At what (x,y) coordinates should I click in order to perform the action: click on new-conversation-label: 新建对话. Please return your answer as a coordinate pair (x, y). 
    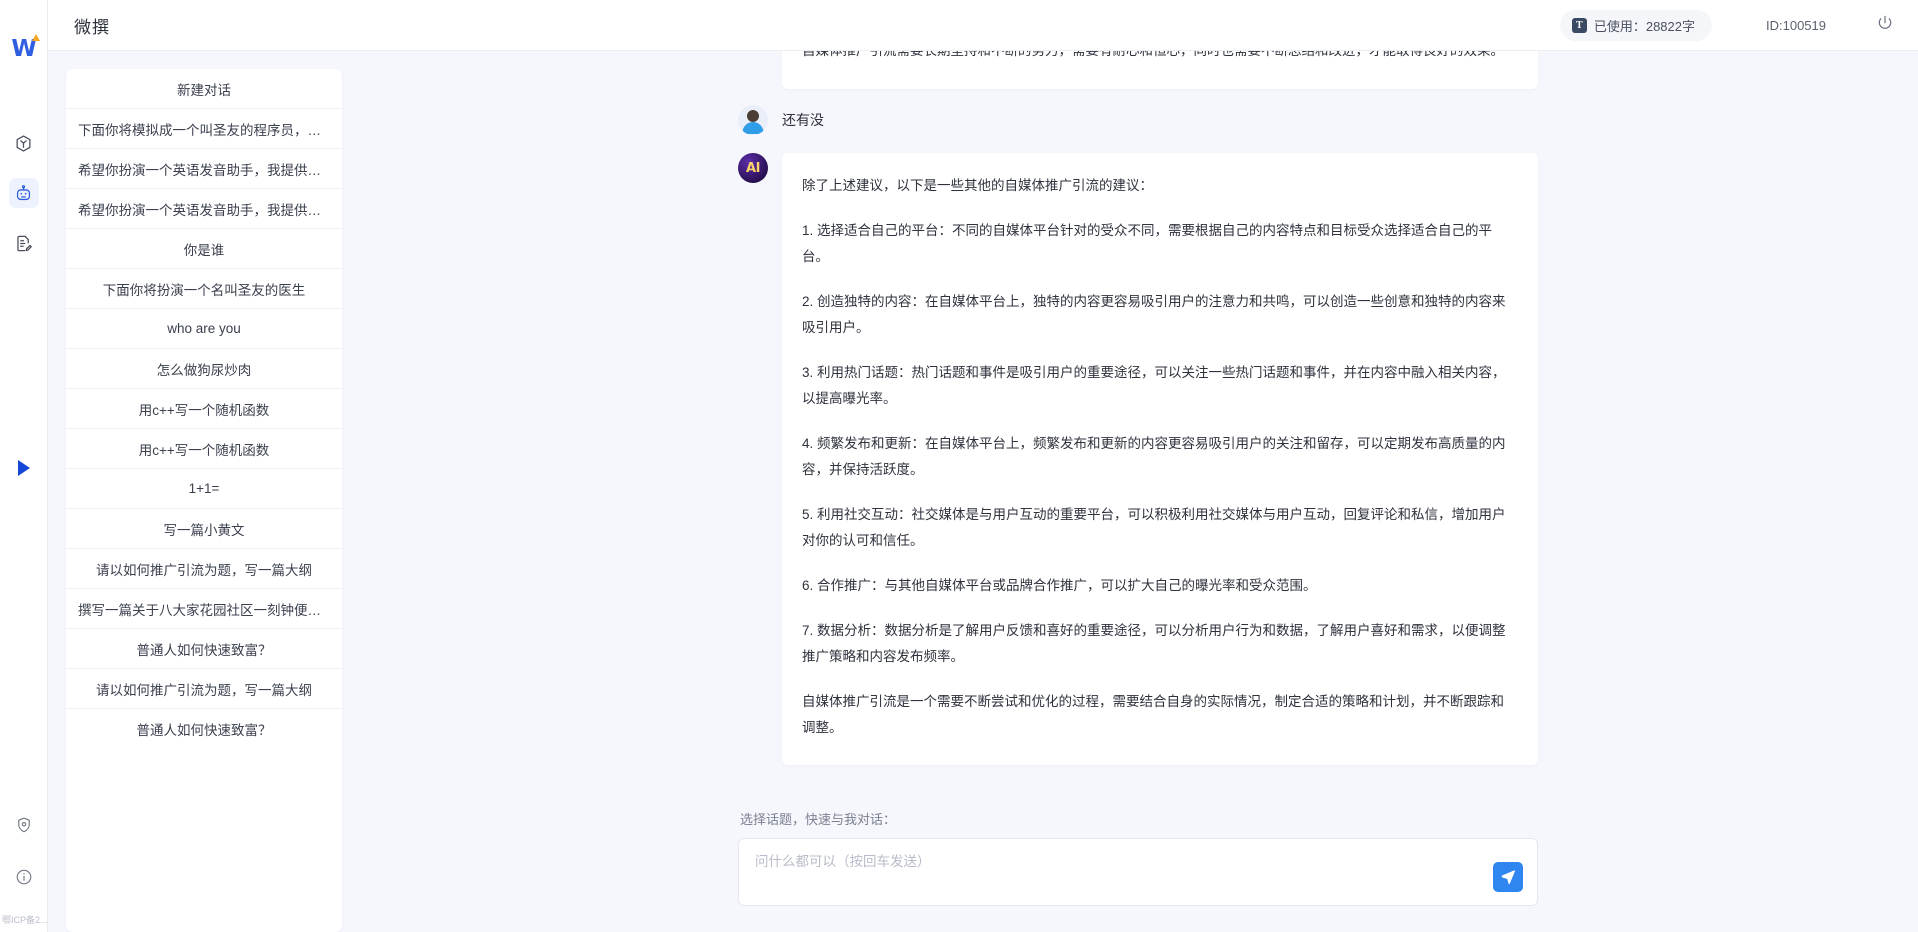
    Looking at the image, I should click on (204, 90).